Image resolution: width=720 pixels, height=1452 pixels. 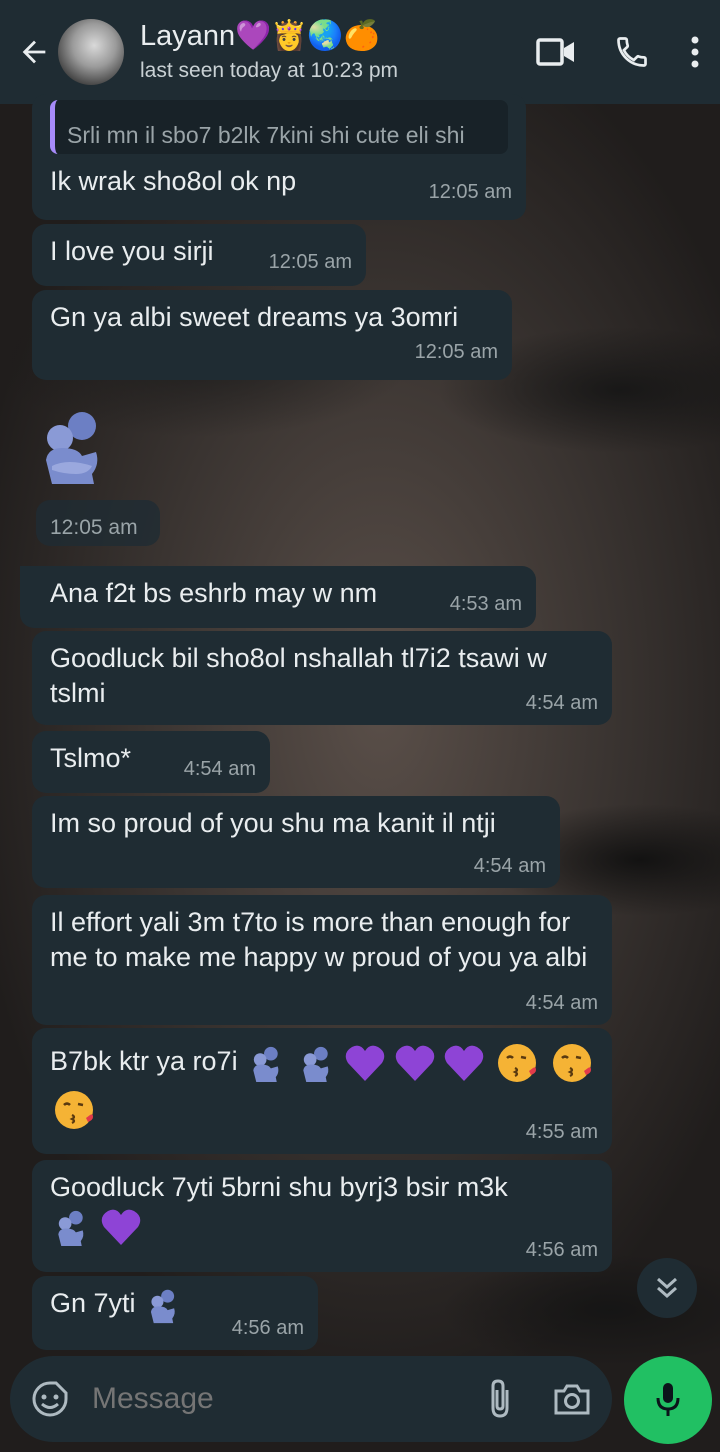 What do you see at coordinates (144, 1061) in the screenshot?
I see `message-text: B7bk ktr ya ro7i` at bounding box center [144, 1061].